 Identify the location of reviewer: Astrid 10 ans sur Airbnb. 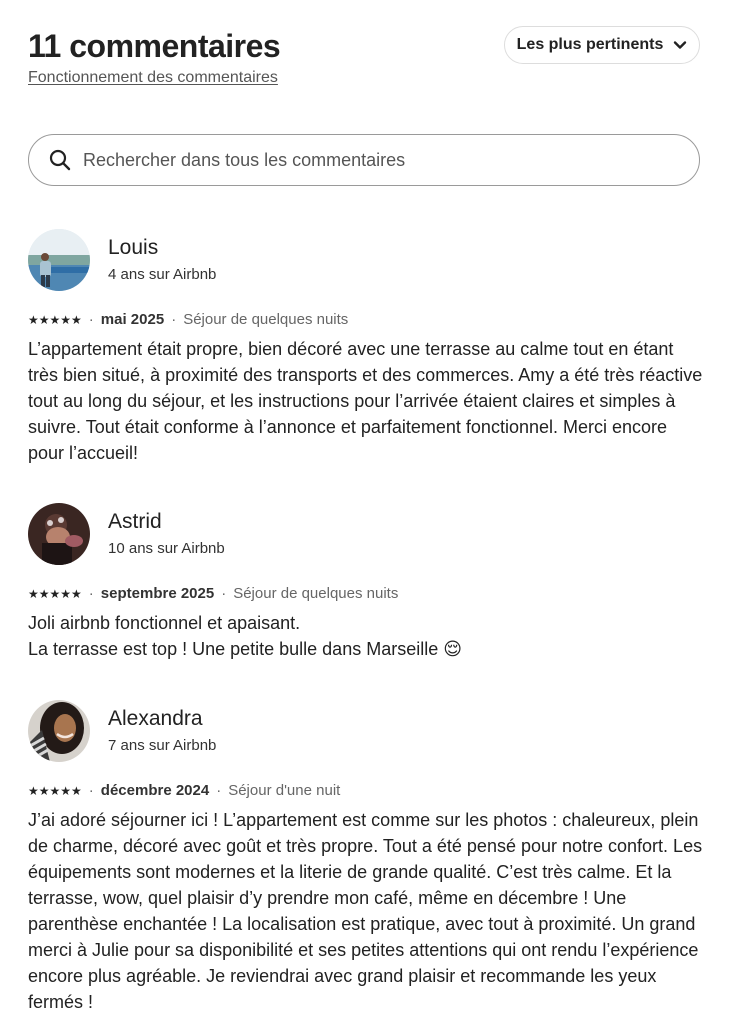
(368, 534).